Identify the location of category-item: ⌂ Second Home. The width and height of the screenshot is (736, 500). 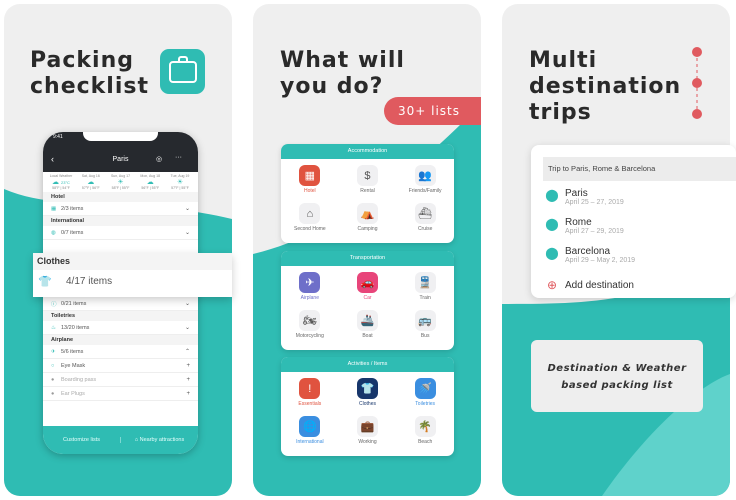
(310, 220).